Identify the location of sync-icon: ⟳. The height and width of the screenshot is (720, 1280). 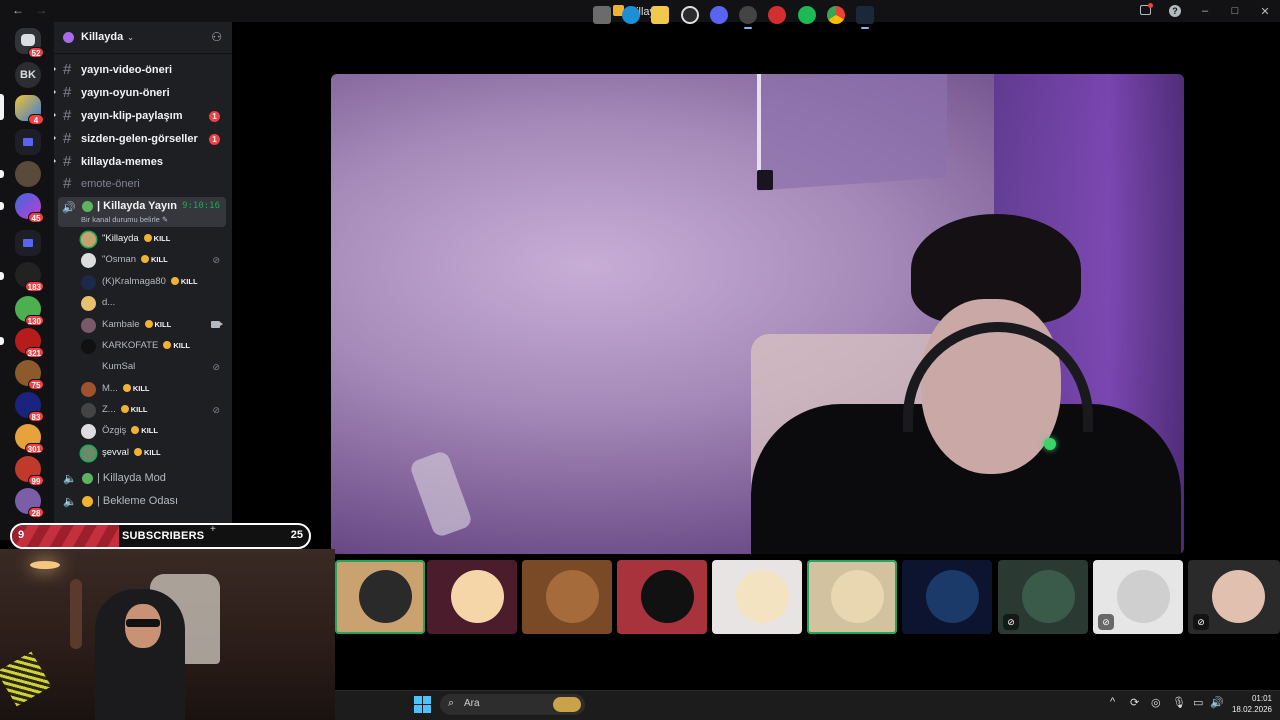
(1134, 702).